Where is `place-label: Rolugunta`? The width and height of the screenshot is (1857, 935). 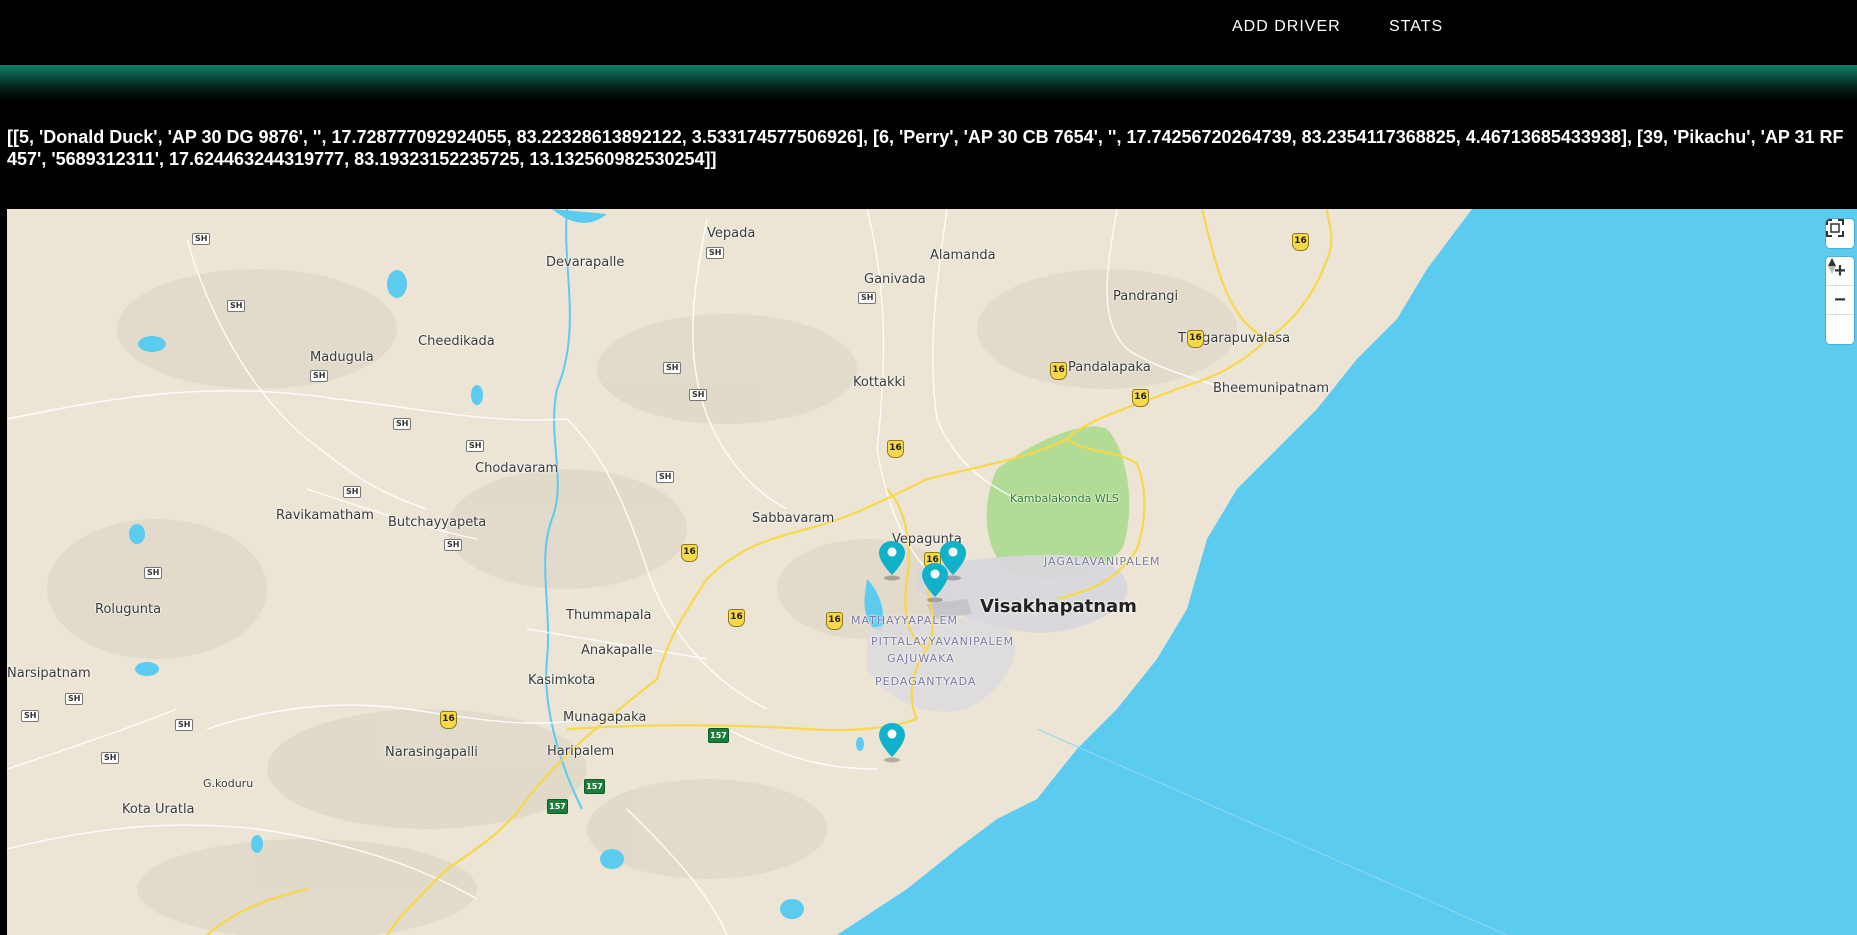
place-label: Rolugunta is located at coordinates (128, 609).